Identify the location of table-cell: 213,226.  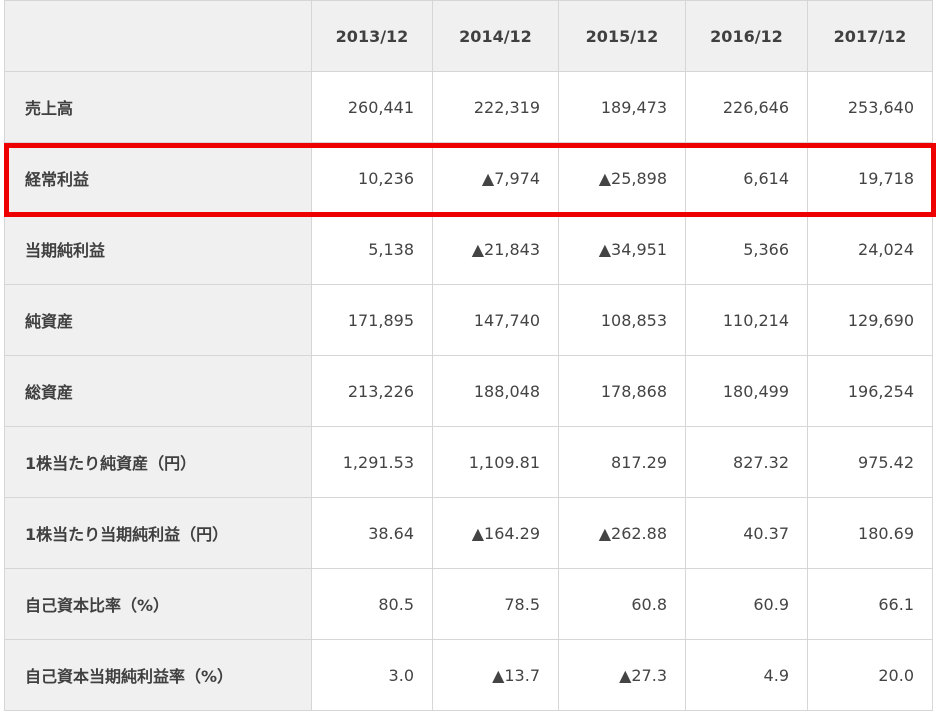
(372, 391).